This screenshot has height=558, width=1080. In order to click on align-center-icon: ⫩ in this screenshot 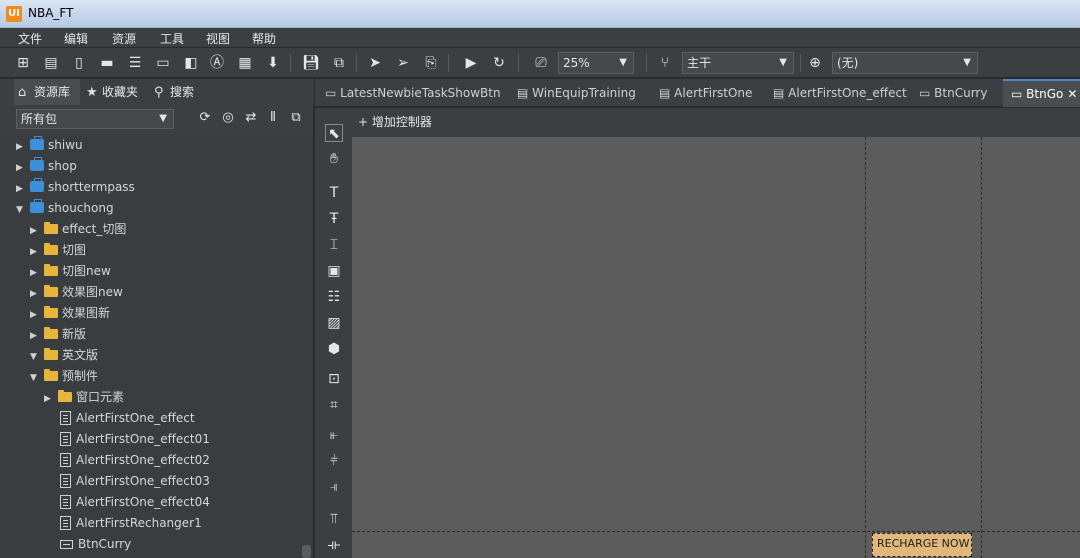, I will do `click(334, 461)`.